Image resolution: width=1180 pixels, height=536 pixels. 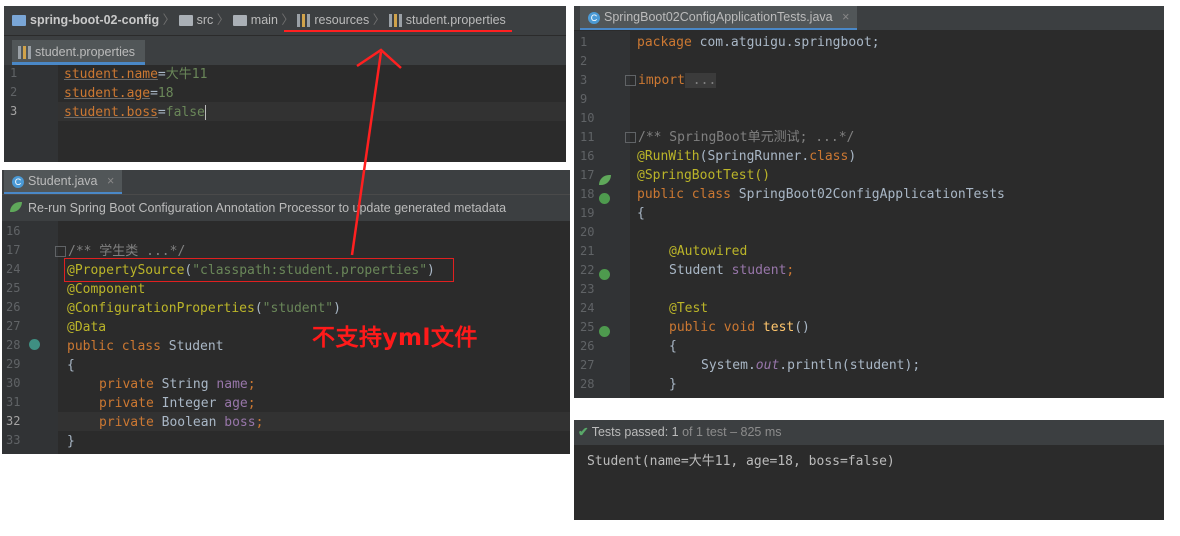 I want to click on resources-folder-icon, so click(x=304, y=21).